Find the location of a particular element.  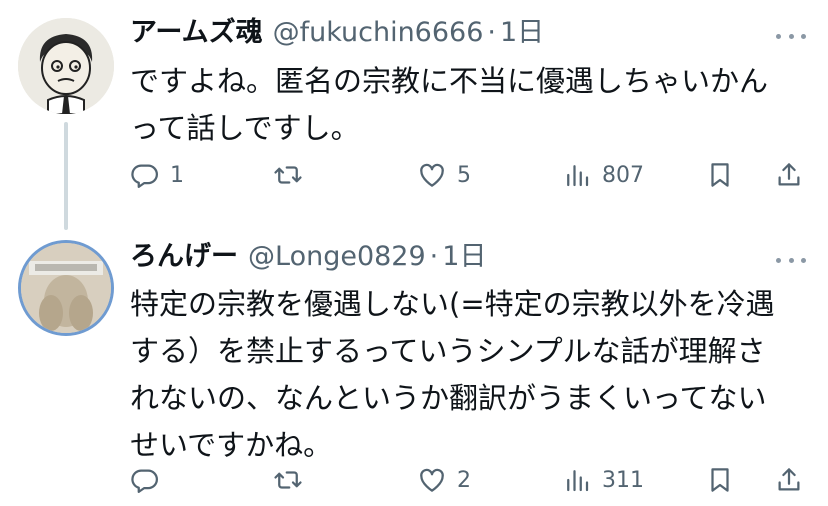

tweet-text: ですよね。匿名の宗教に不当に優遇しちゃいかん って話しですし。 is located at coordinates (449, 104).